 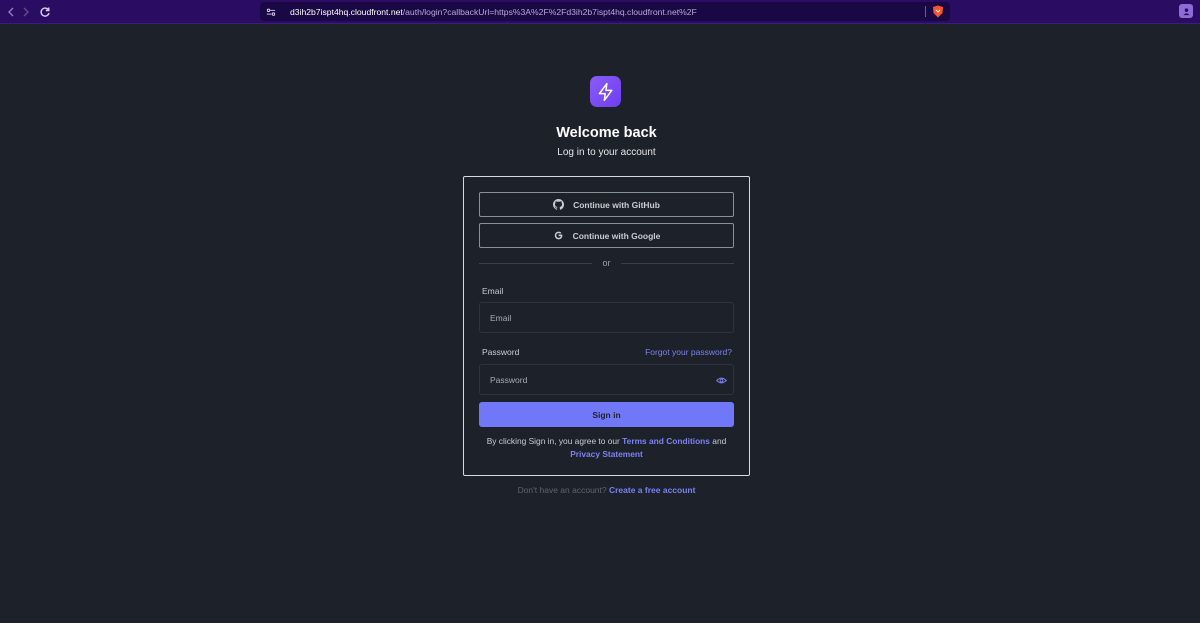 I want to click on profile-button, so click(x=1186, y=11).